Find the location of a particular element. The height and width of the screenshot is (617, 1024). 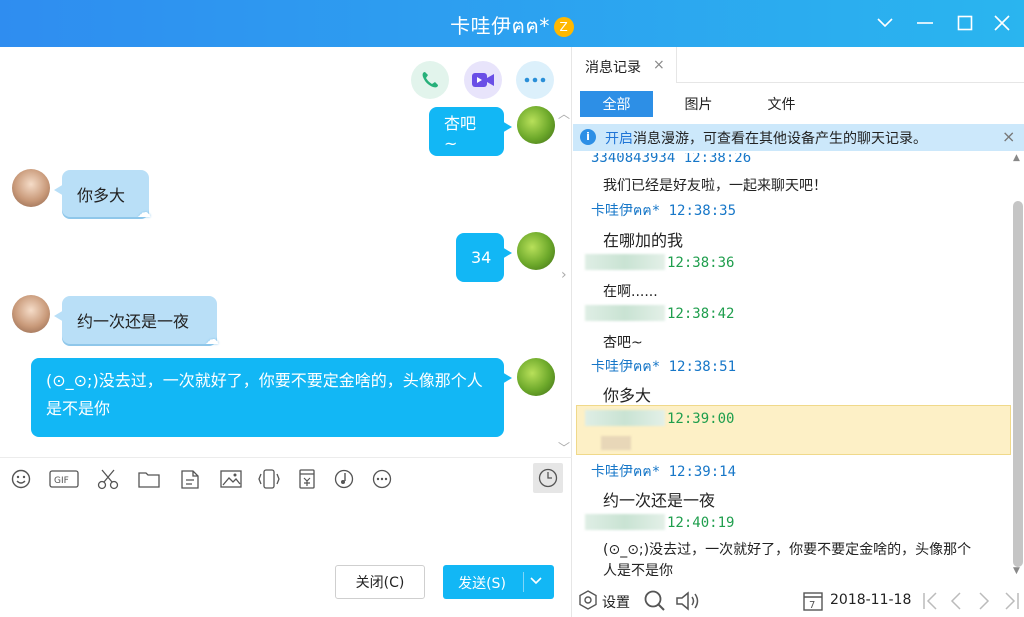

tab-label: 消息记录 is located at coordinates (613, 68).